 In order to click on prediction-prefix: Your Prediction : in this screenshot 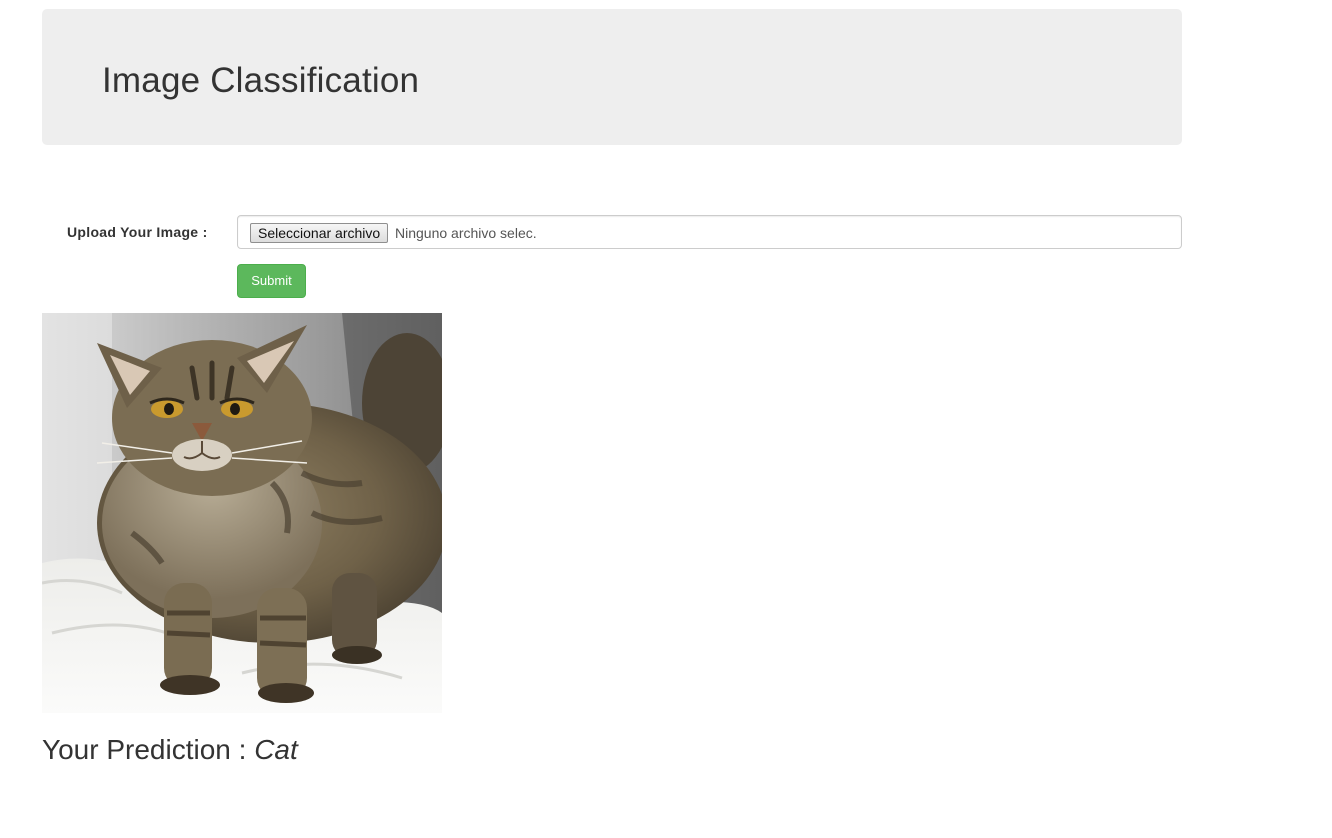, I will do `click(148, 749)`.